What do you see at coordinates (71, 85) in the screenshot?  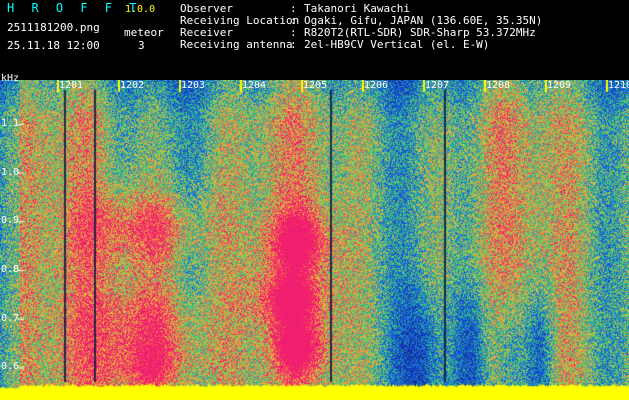 I see `minute-label: 1201` at bounding box center [71, 85].